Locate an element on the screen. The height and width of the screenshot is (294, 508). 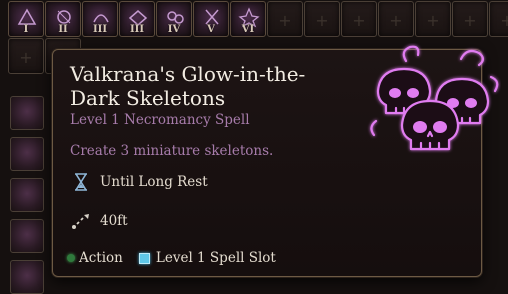
slot-level-label: II is located at coordinates (63, 29).